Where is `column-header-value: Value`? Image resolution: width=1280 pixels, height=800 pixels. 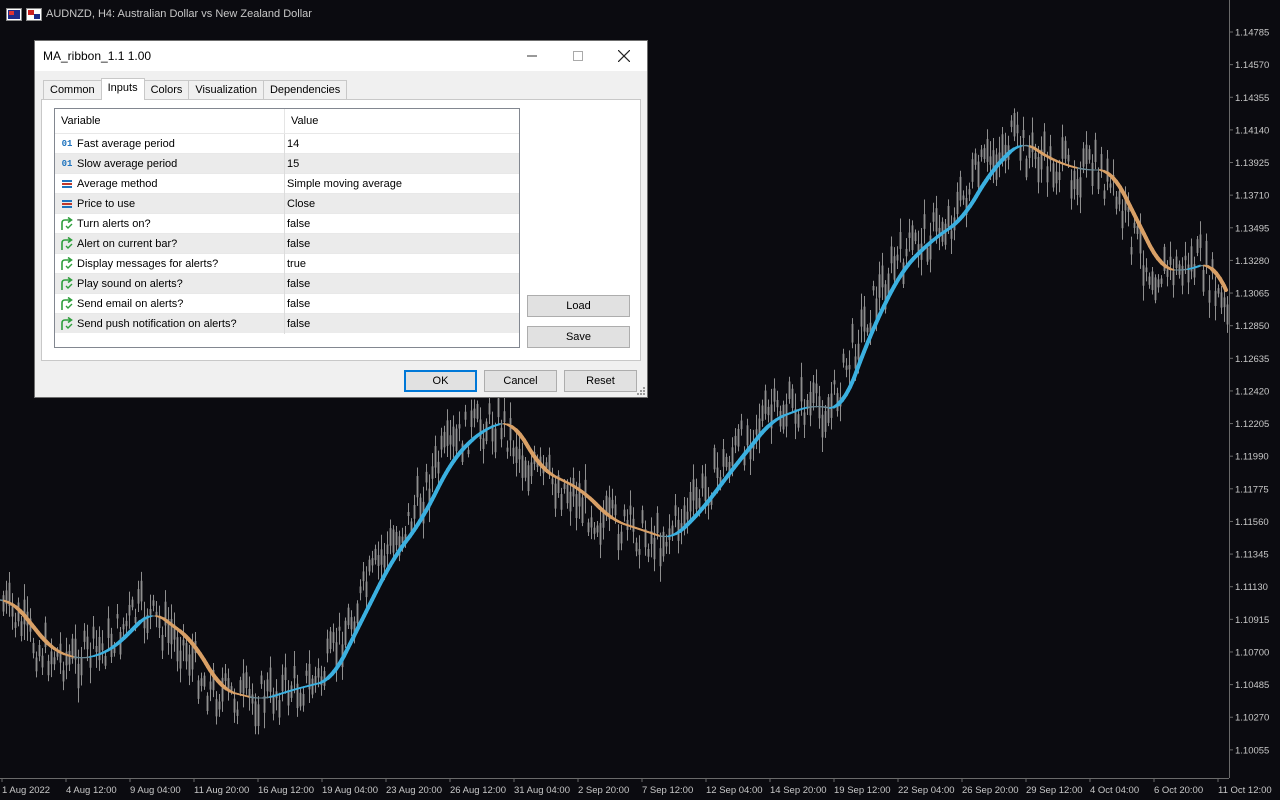
column-header-value: Value is located at coordinates (301, 121).